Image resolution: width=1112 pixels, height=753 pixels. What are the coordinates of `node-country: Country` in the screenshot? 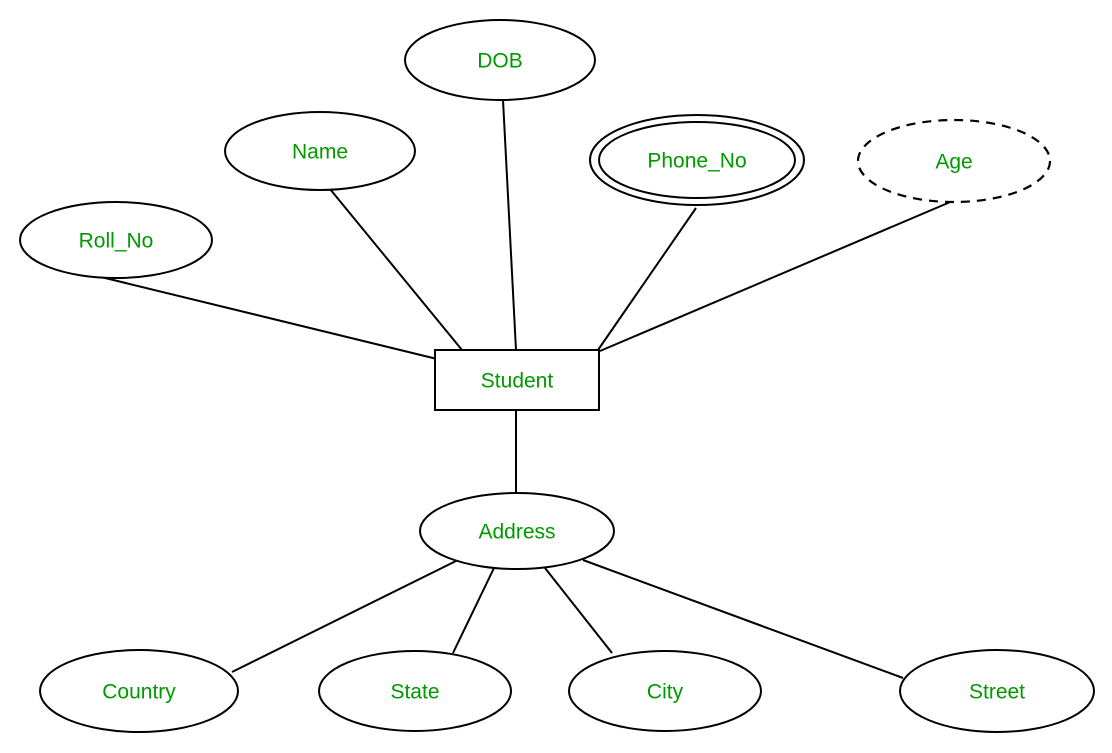 It's located at (139, 691).